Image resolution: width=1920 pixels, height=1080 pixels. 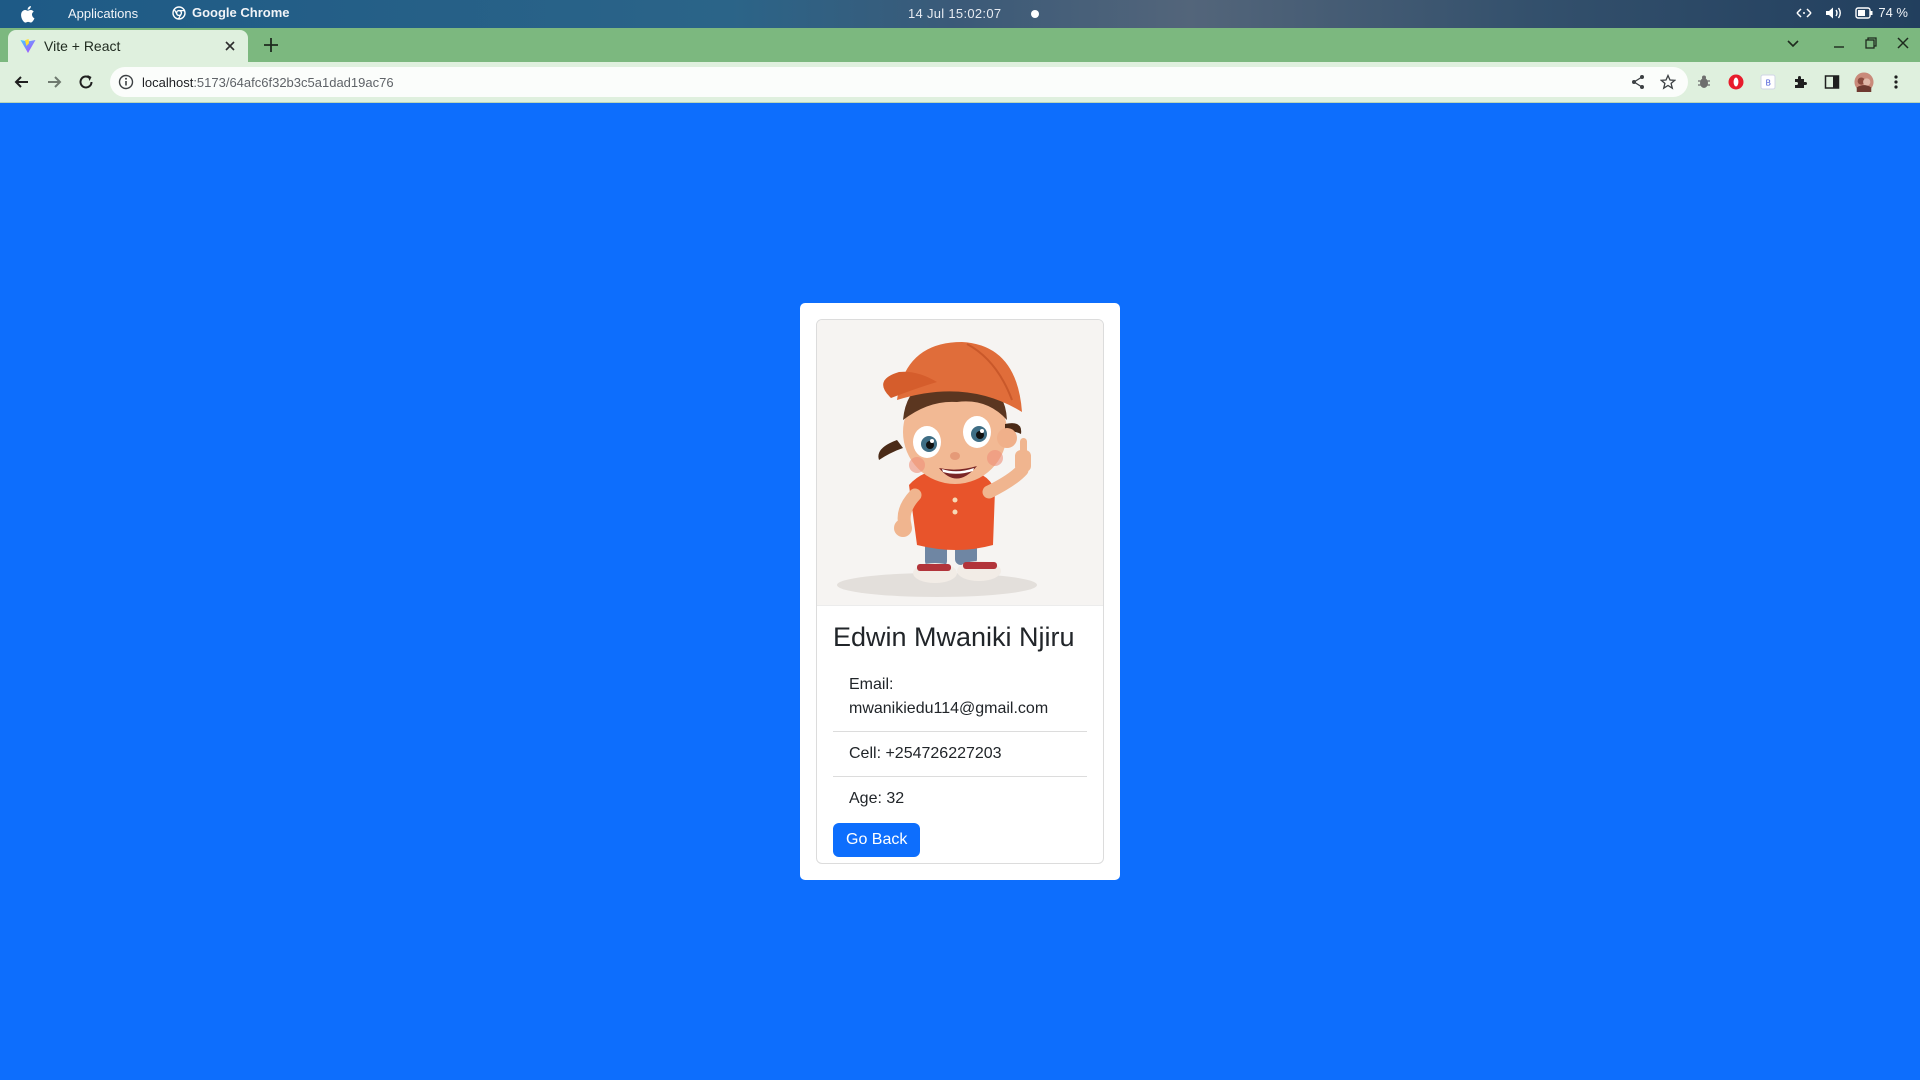 What do you see at coordinates (960, 45) in the screenshot?
I see `tab-strip: Vite + React` at bounding box center [960, 45].